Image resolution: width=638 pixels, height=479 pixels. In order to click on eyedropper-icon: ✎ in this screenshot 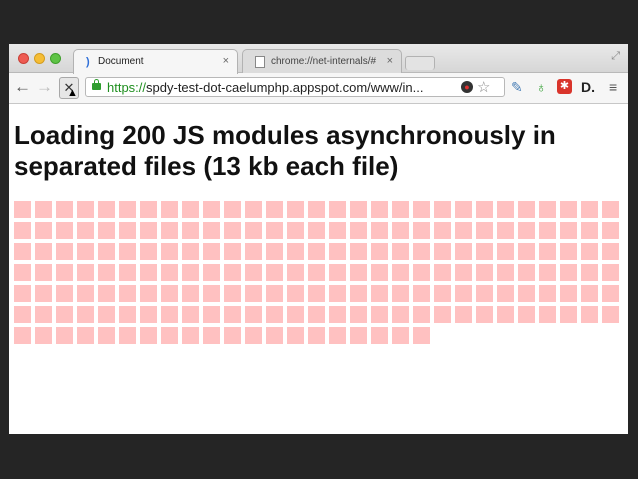, I will do `click(517, 87)`.